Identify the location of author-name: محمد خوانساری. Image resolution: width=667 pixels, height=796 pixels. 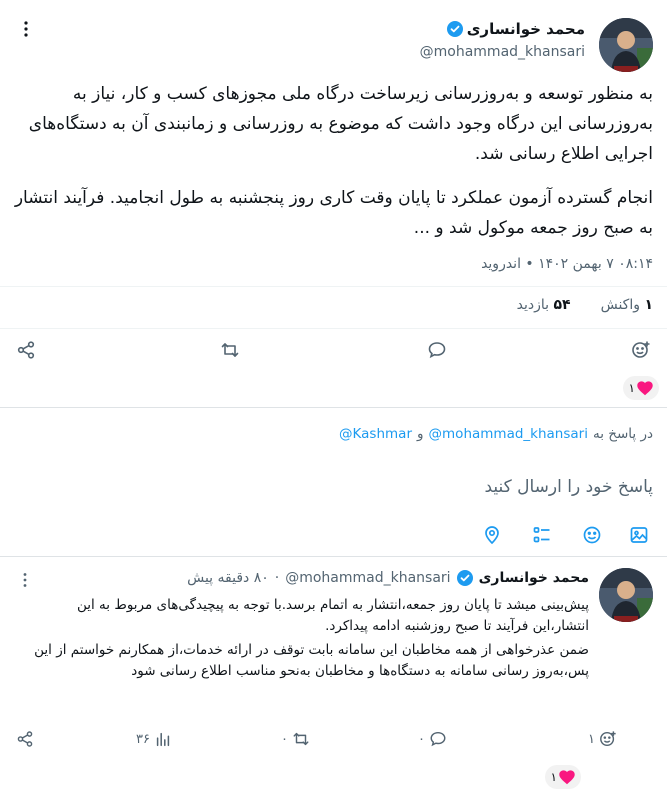
(526, 29).